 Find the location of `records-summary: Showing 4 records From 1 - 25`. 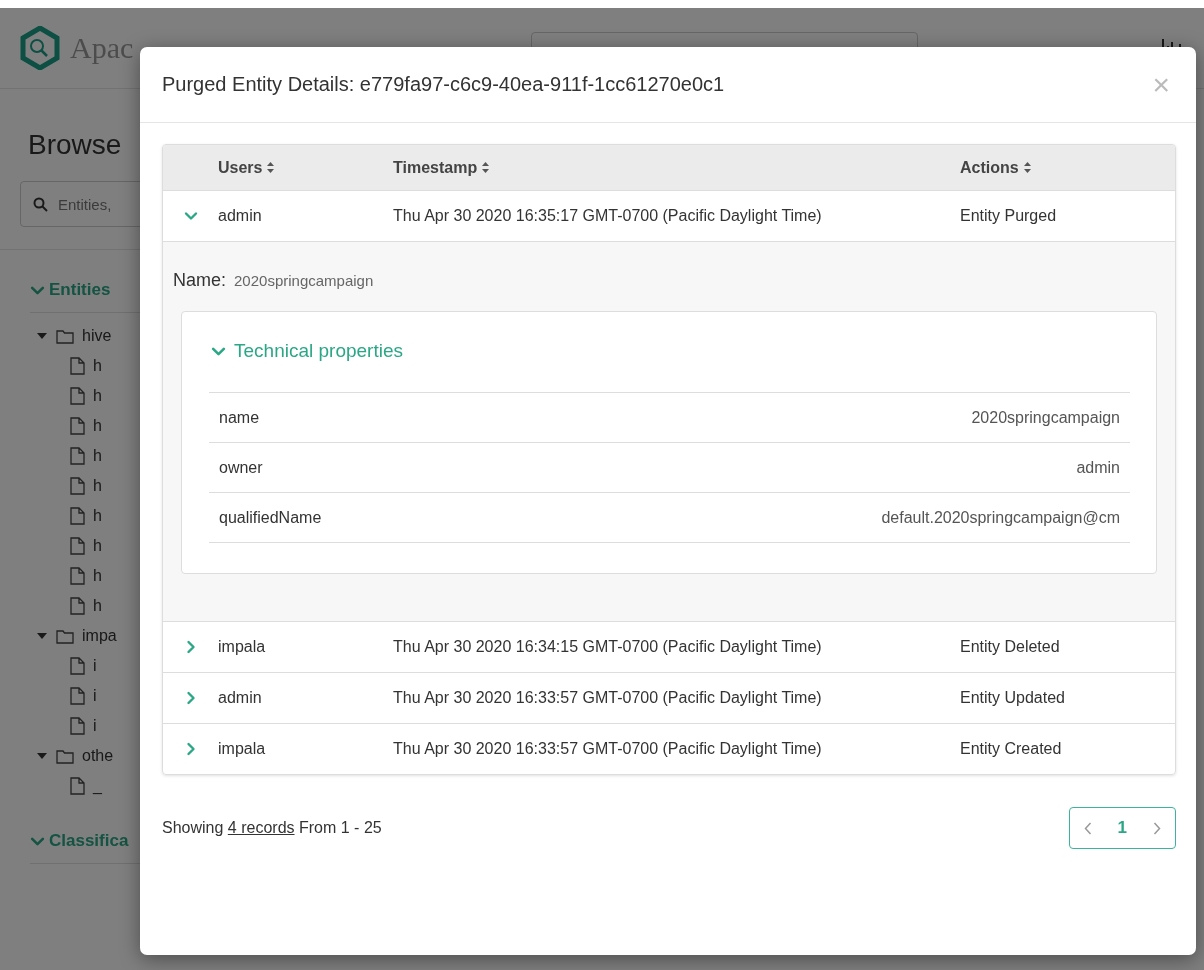

records-summary: Showing 4 records From 1 - 25 is located at coordinates (272, 828).